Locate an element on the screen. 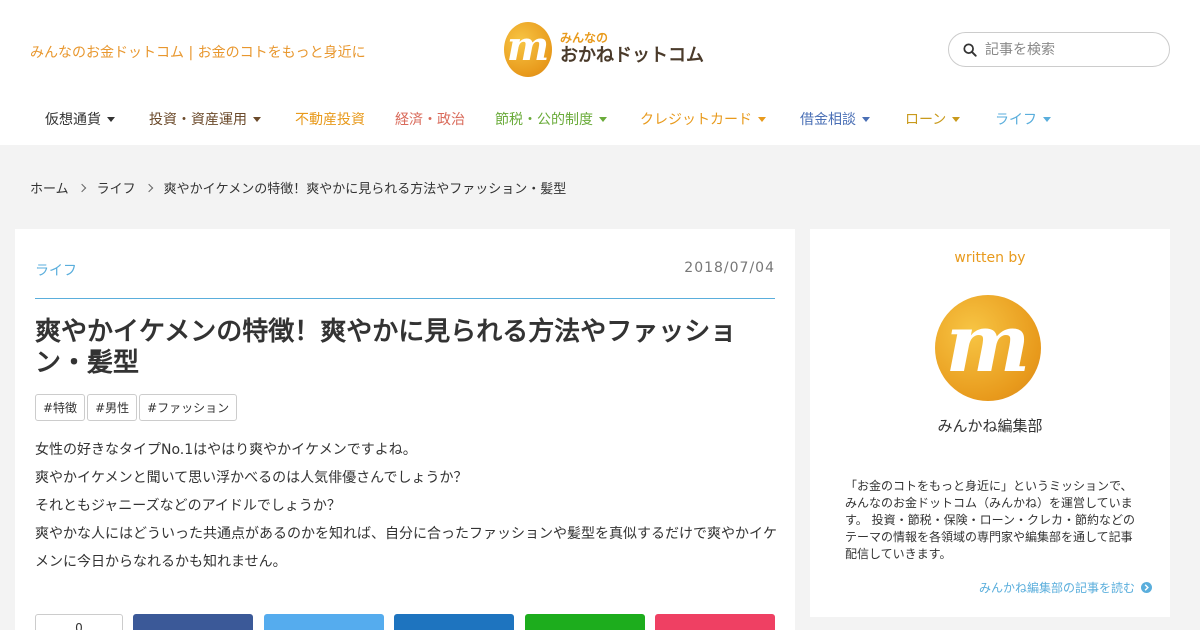 This screenshot has height=630, width=1200. share-count-button: 0 is located at coordinates (79, 622).